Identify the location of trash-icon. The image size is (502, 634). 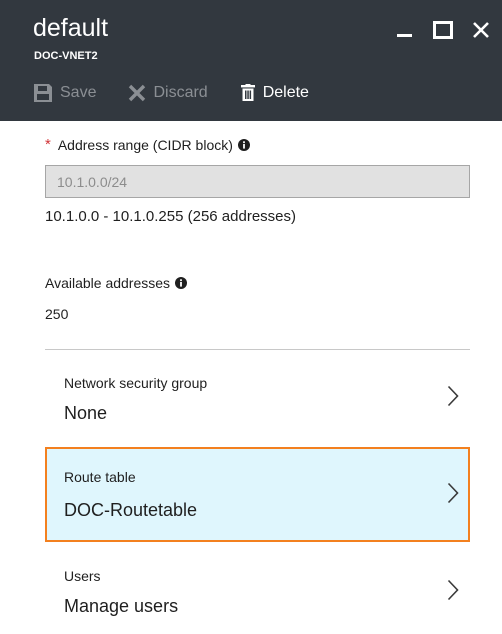
(247, 92).